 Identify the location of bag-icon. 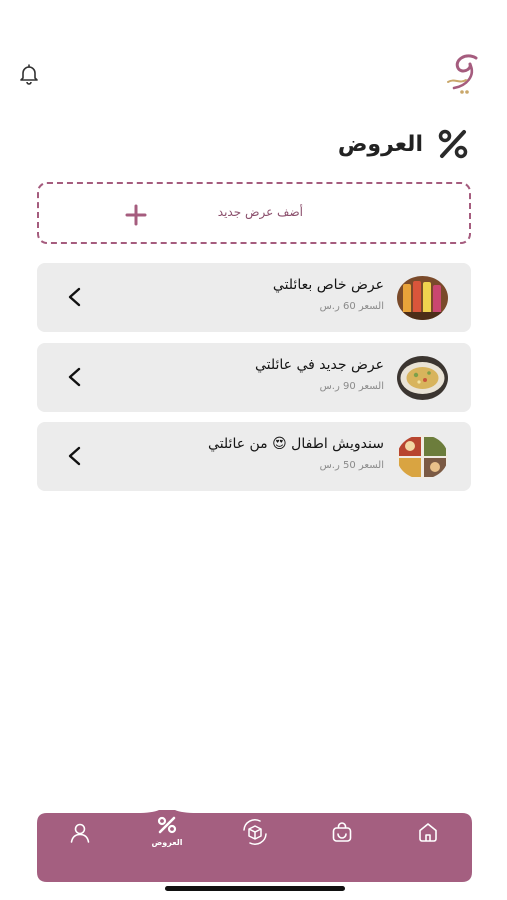
(342, 832).